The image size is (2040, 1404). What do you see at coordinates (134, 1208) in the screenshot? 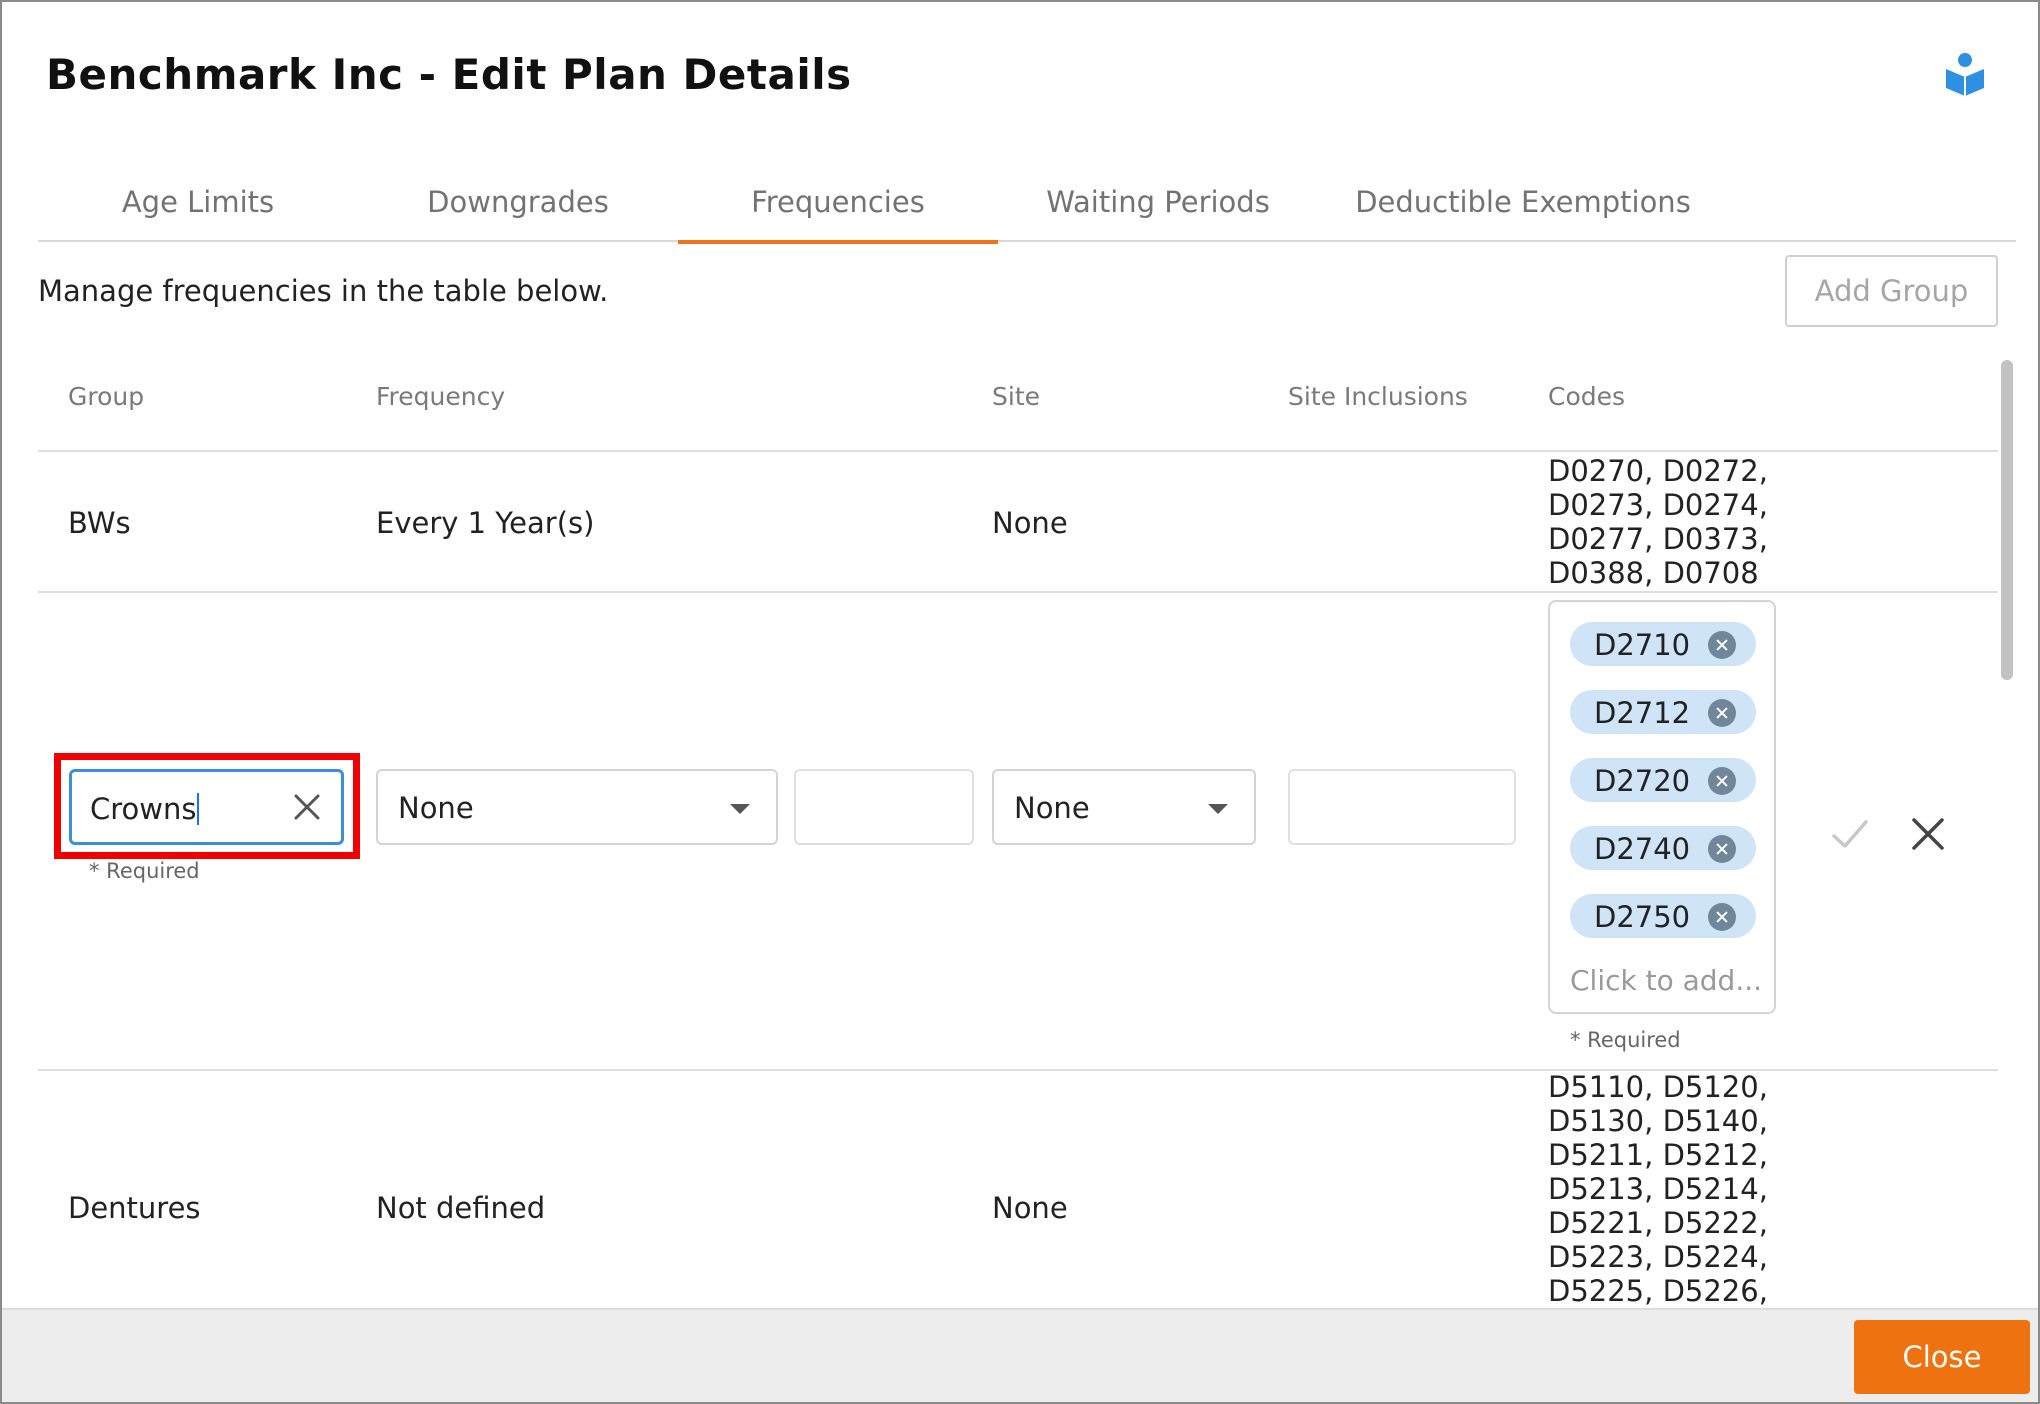
I see `row-dentures-group: Dentures` at bounding box center [134, 1208].